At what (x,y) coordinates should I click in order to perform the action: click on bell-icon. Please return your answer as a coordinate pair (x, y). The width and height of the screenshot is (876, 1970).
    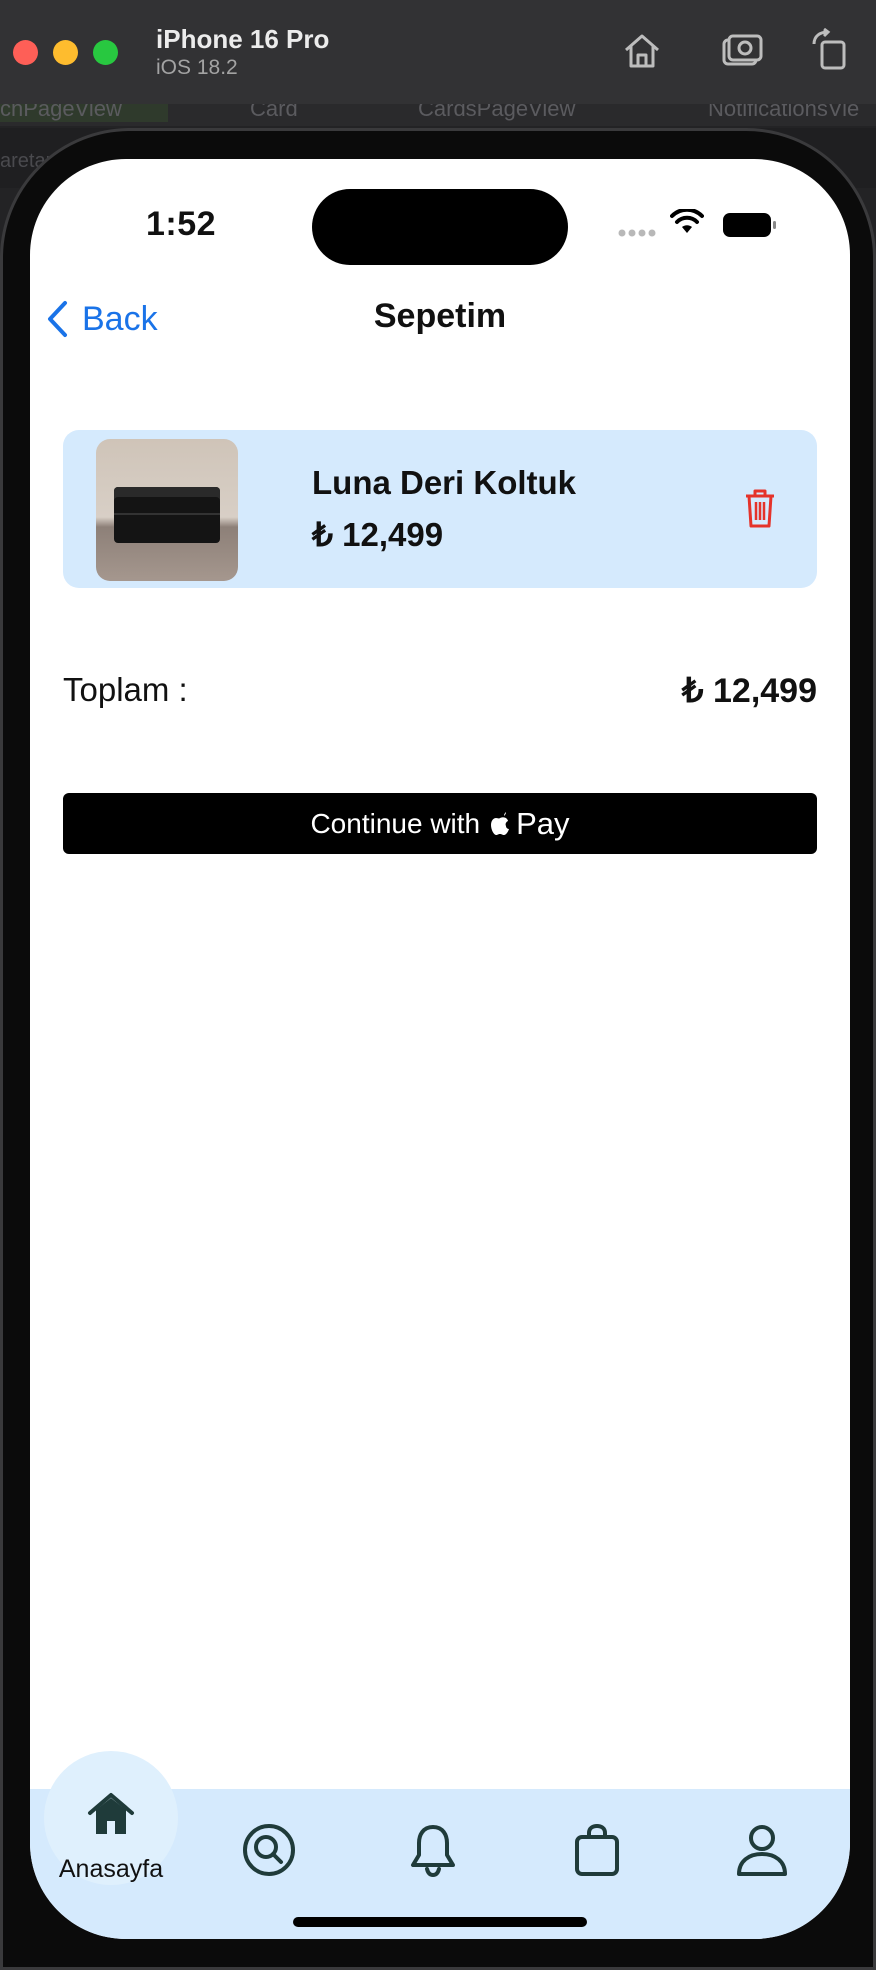
    Looking at the image, I should click on (433, 1851).